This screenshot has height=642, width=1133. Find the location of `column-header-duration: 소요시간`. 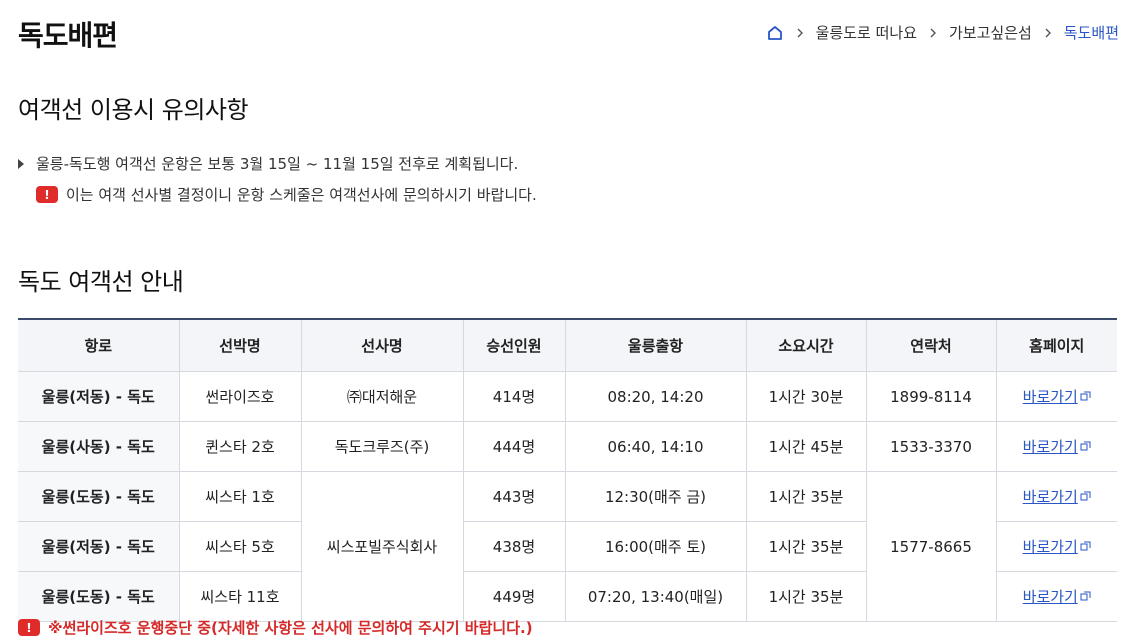

column-header-duration: 소요시간 is located at coordinates (805, 345).